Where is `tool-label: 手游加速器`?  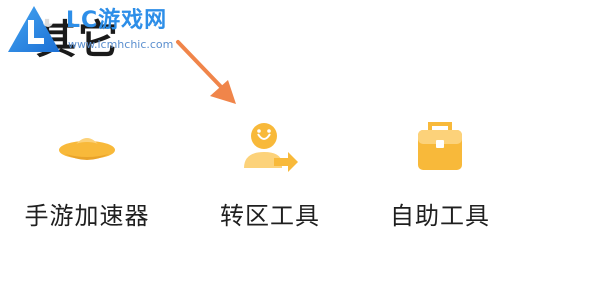
tool-label: 手游加速器 is located at coordinates (87, 216).